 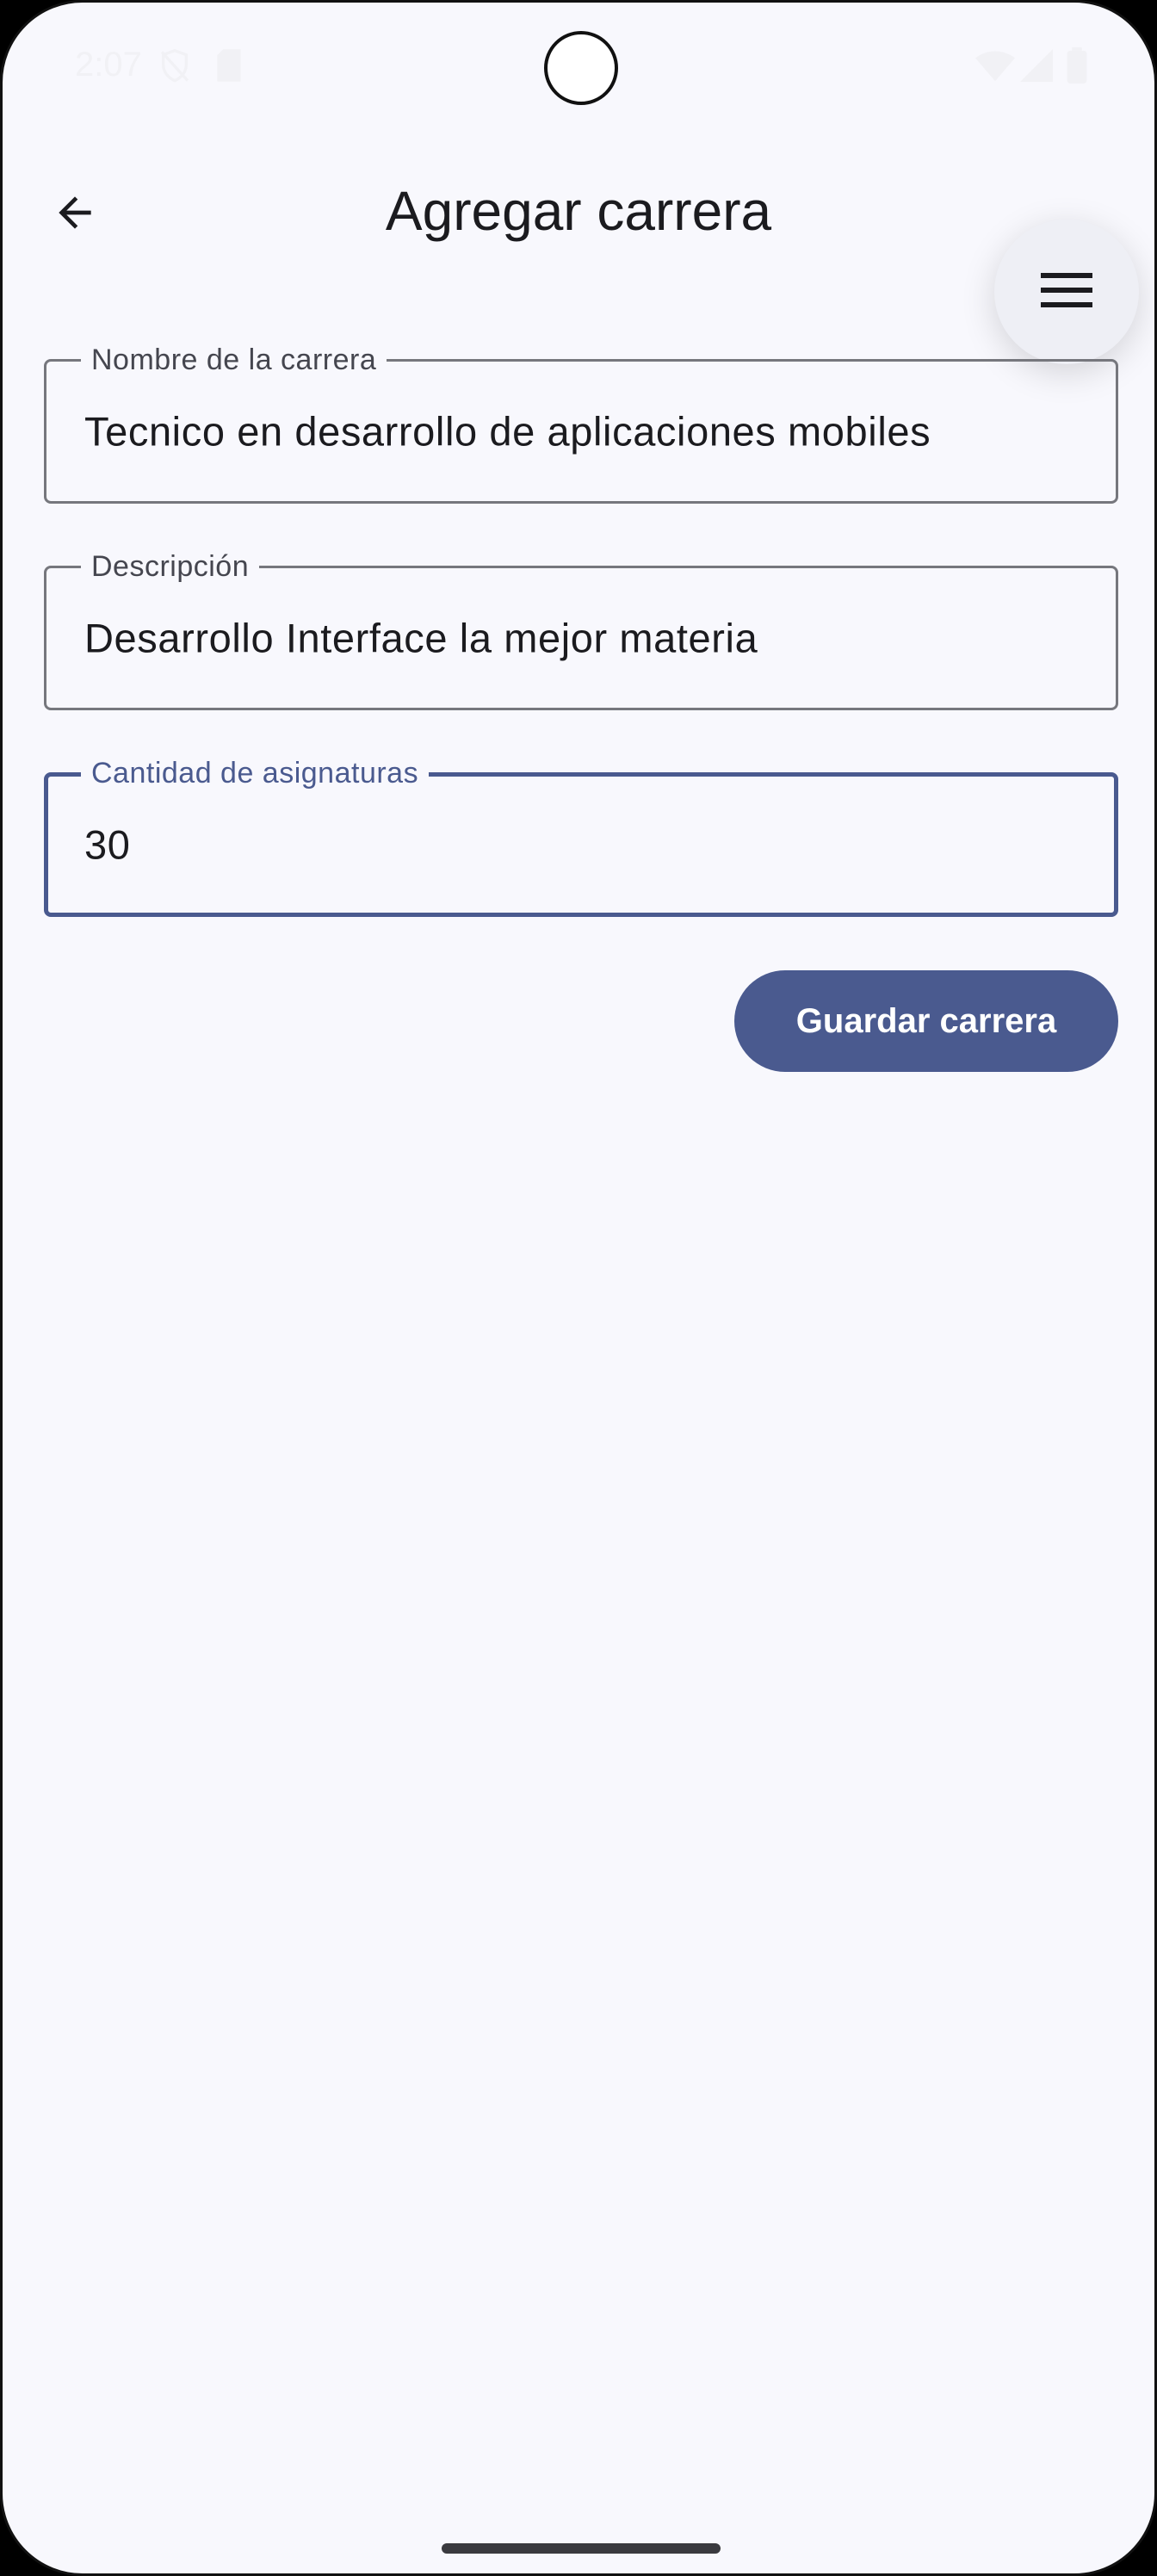 What do you see at coordinates (926, 1021) in the screenshot?
I see `save-career-button: Guardar carrera` at bounding box center [926, 1021].